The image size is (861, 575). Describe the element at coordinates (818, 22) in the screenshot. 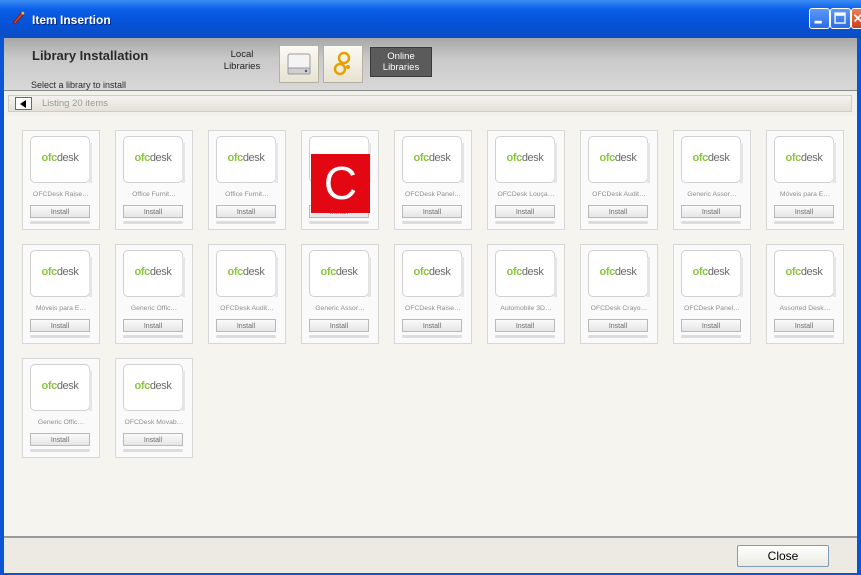

I see `minimize-icon` at that location.